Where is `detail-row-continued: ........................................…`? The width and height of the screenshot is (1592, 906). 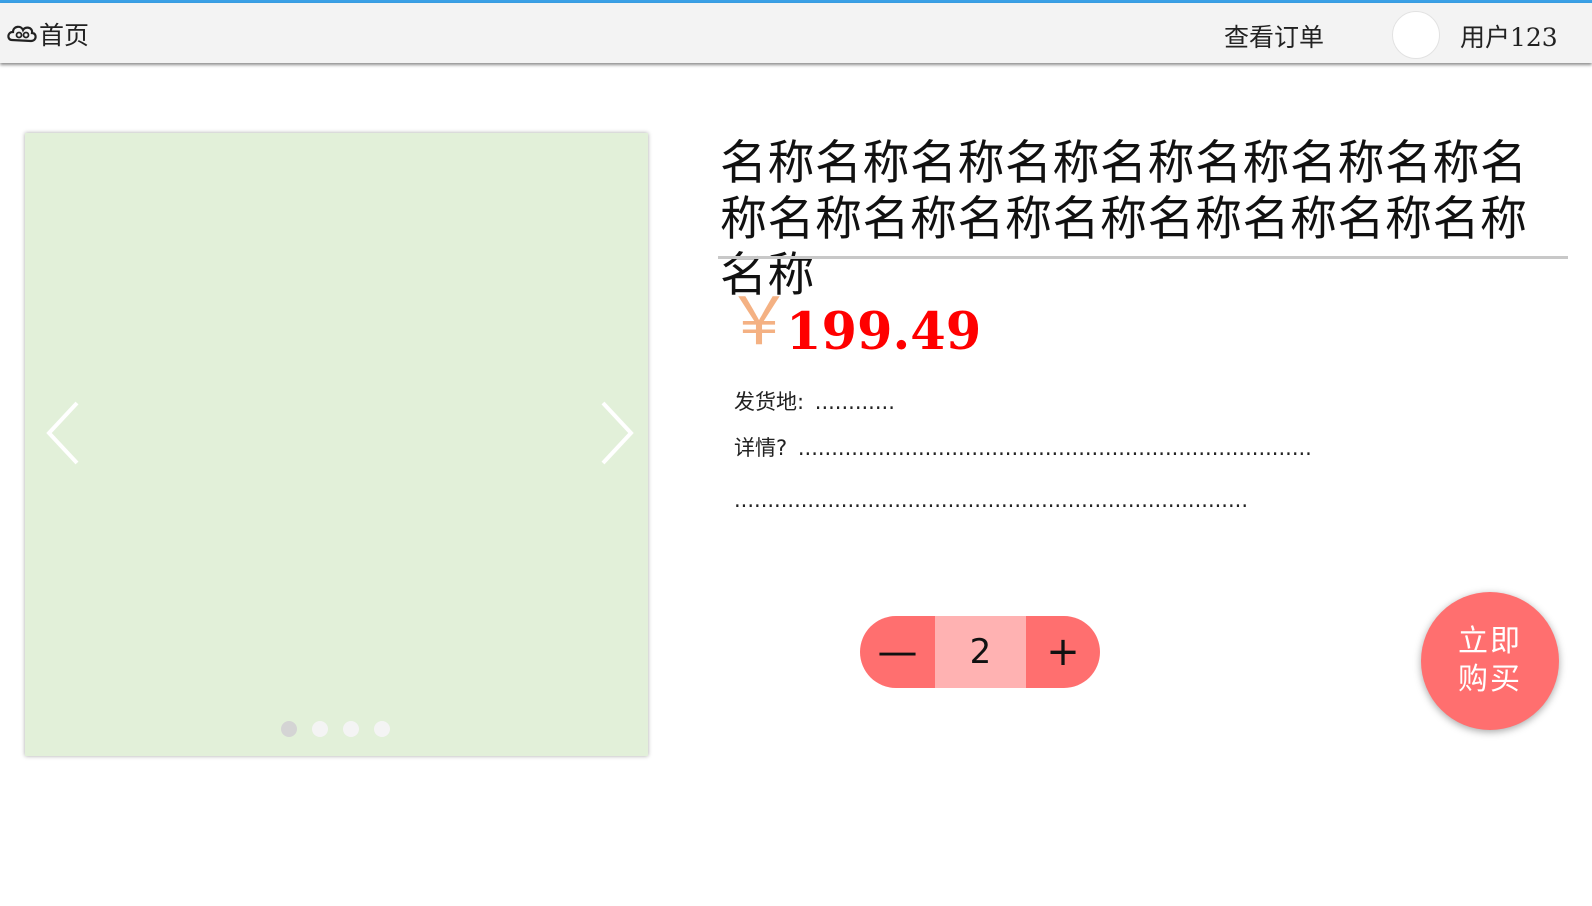
detail-row-continued: ........................................… is located at coordinates (991, 500).